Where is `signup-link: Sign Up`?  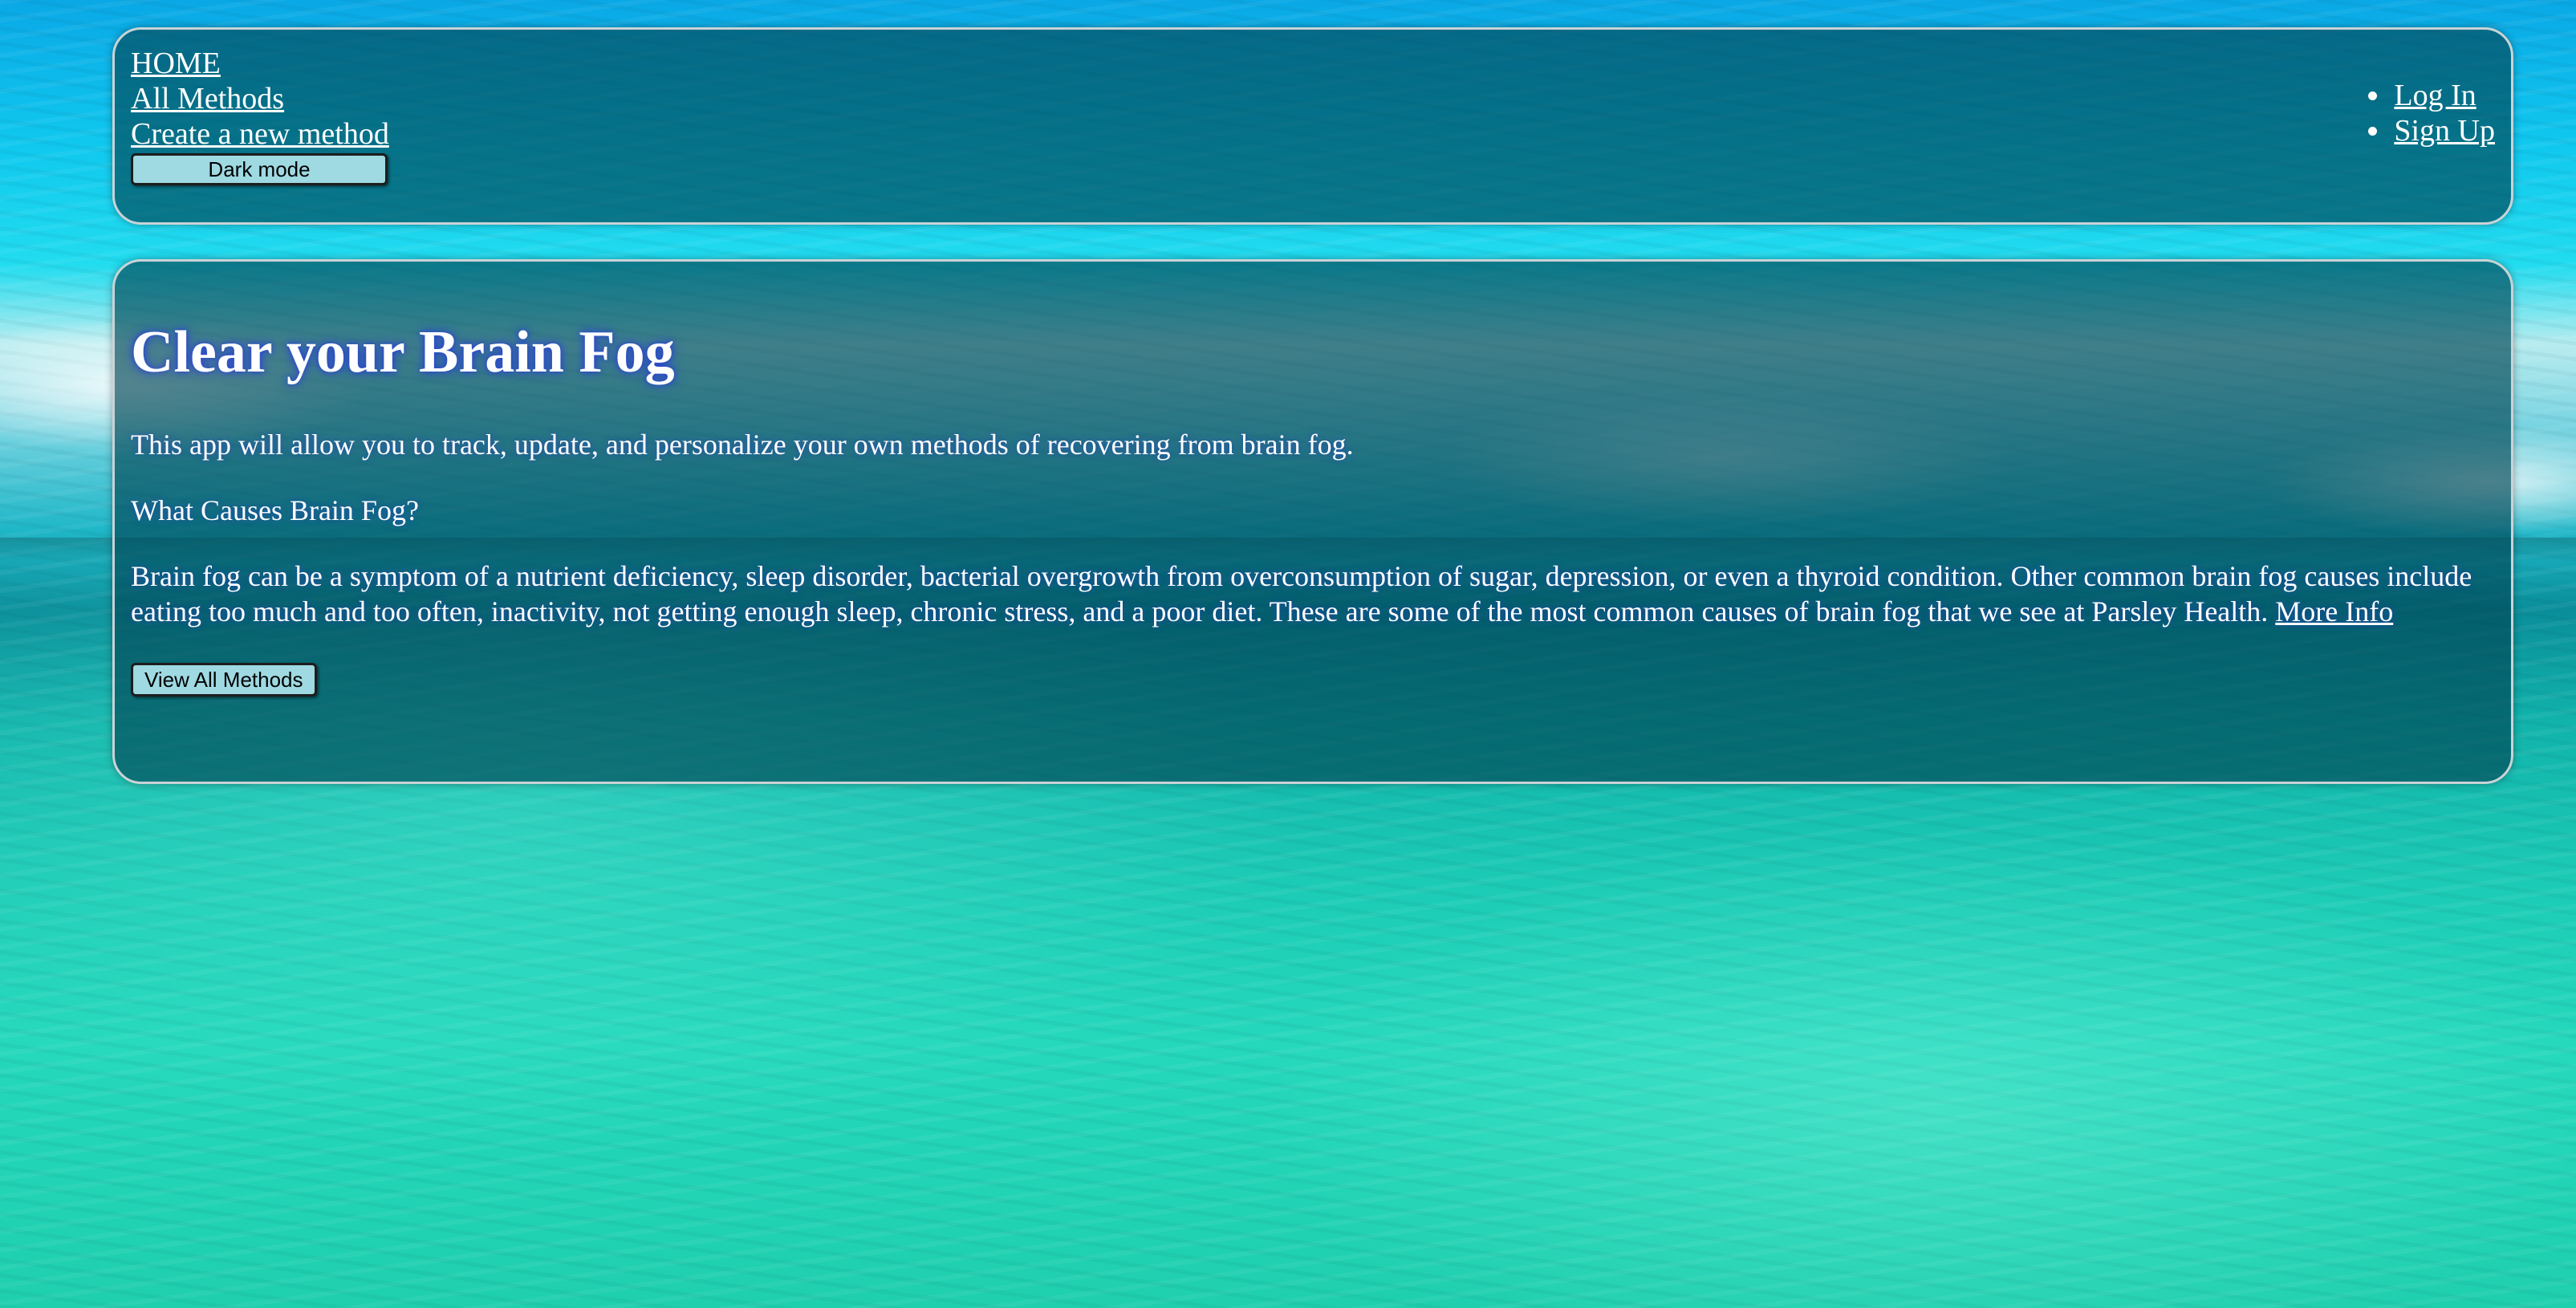
signup-link: Sign Up is located at coordinates (2444, 131).